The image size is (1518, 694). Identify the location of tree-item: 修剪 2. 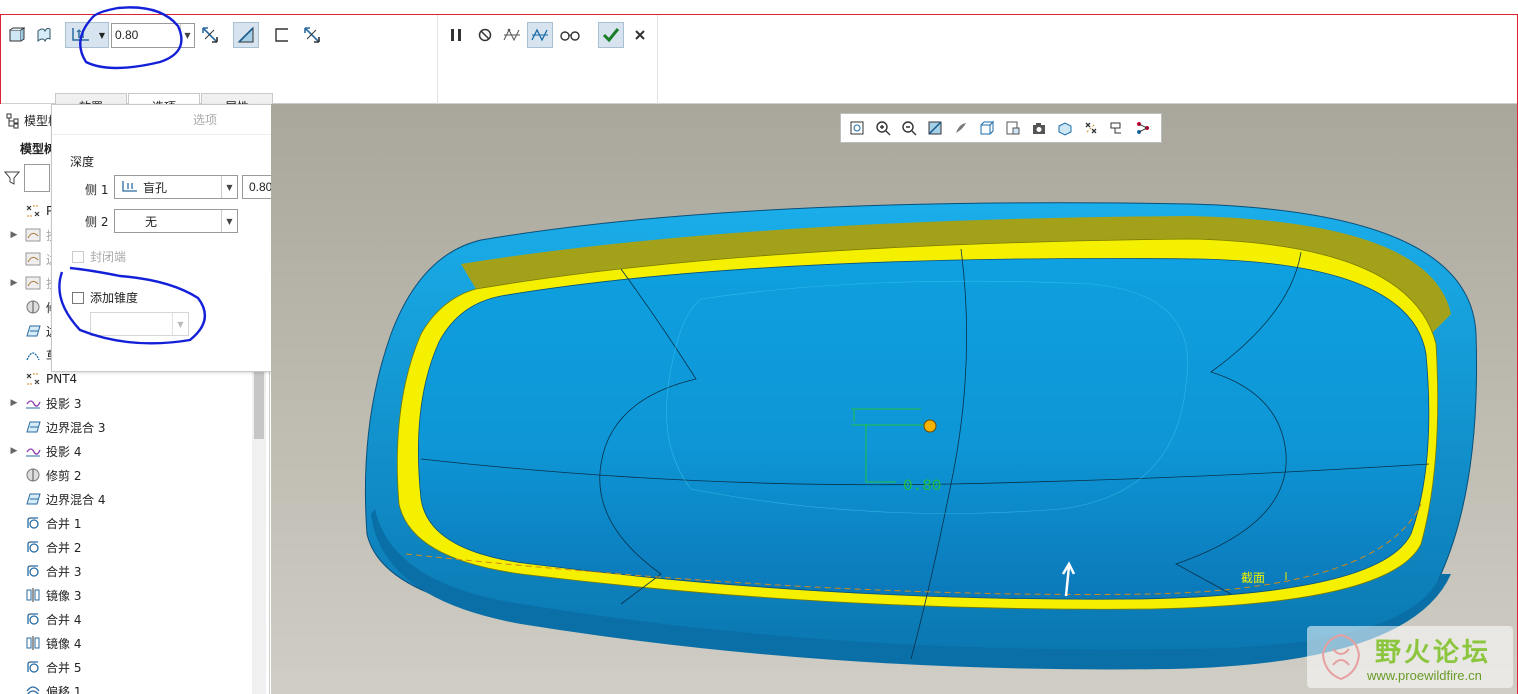
(128, 475).